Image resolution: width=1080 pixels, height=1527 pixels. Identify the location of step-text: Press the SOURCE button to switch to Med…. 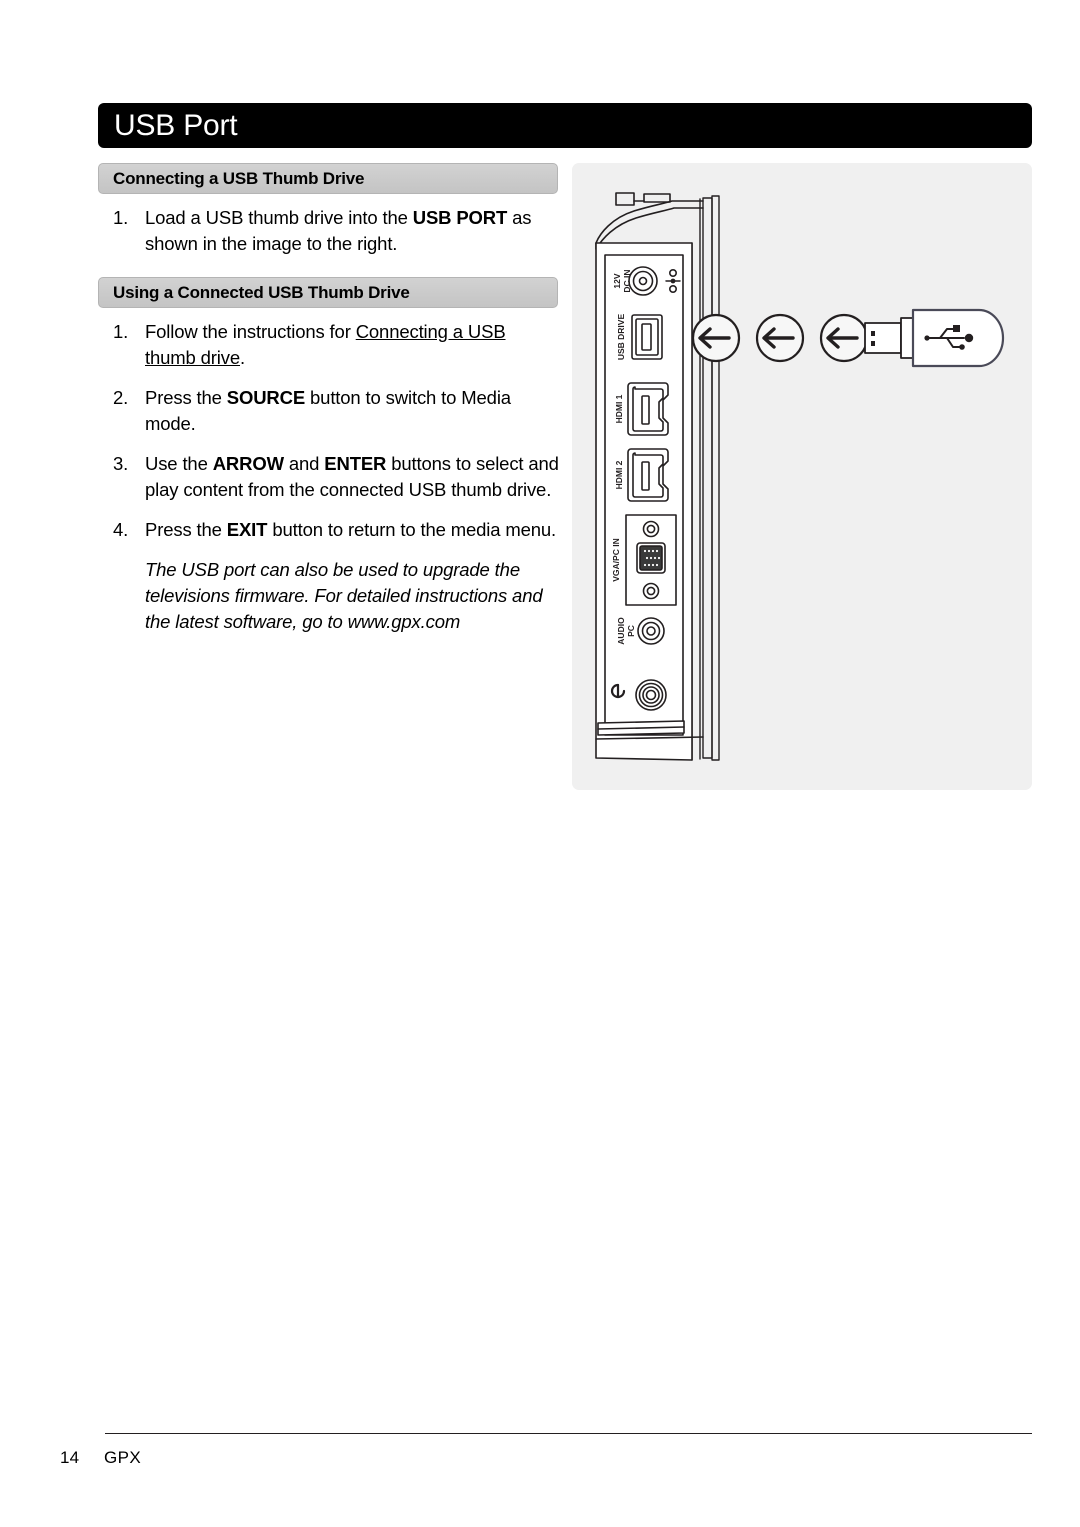
(328, 410).